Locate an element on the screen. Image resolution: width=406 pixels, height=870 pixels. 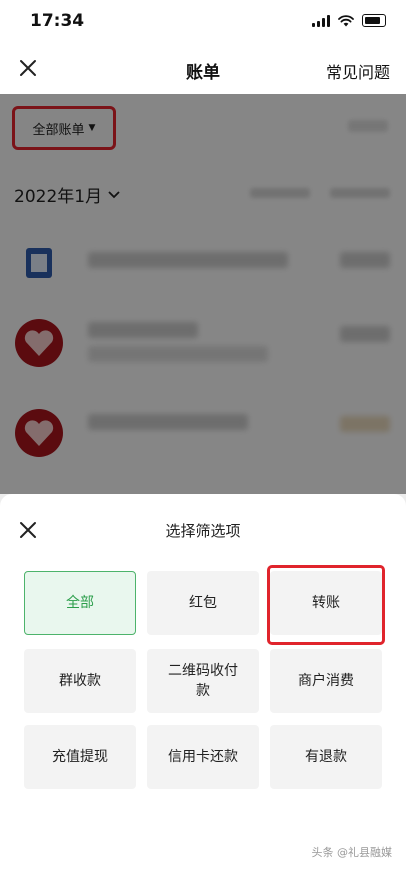
status-time: 17:34 is located at coordinates (57, 21).